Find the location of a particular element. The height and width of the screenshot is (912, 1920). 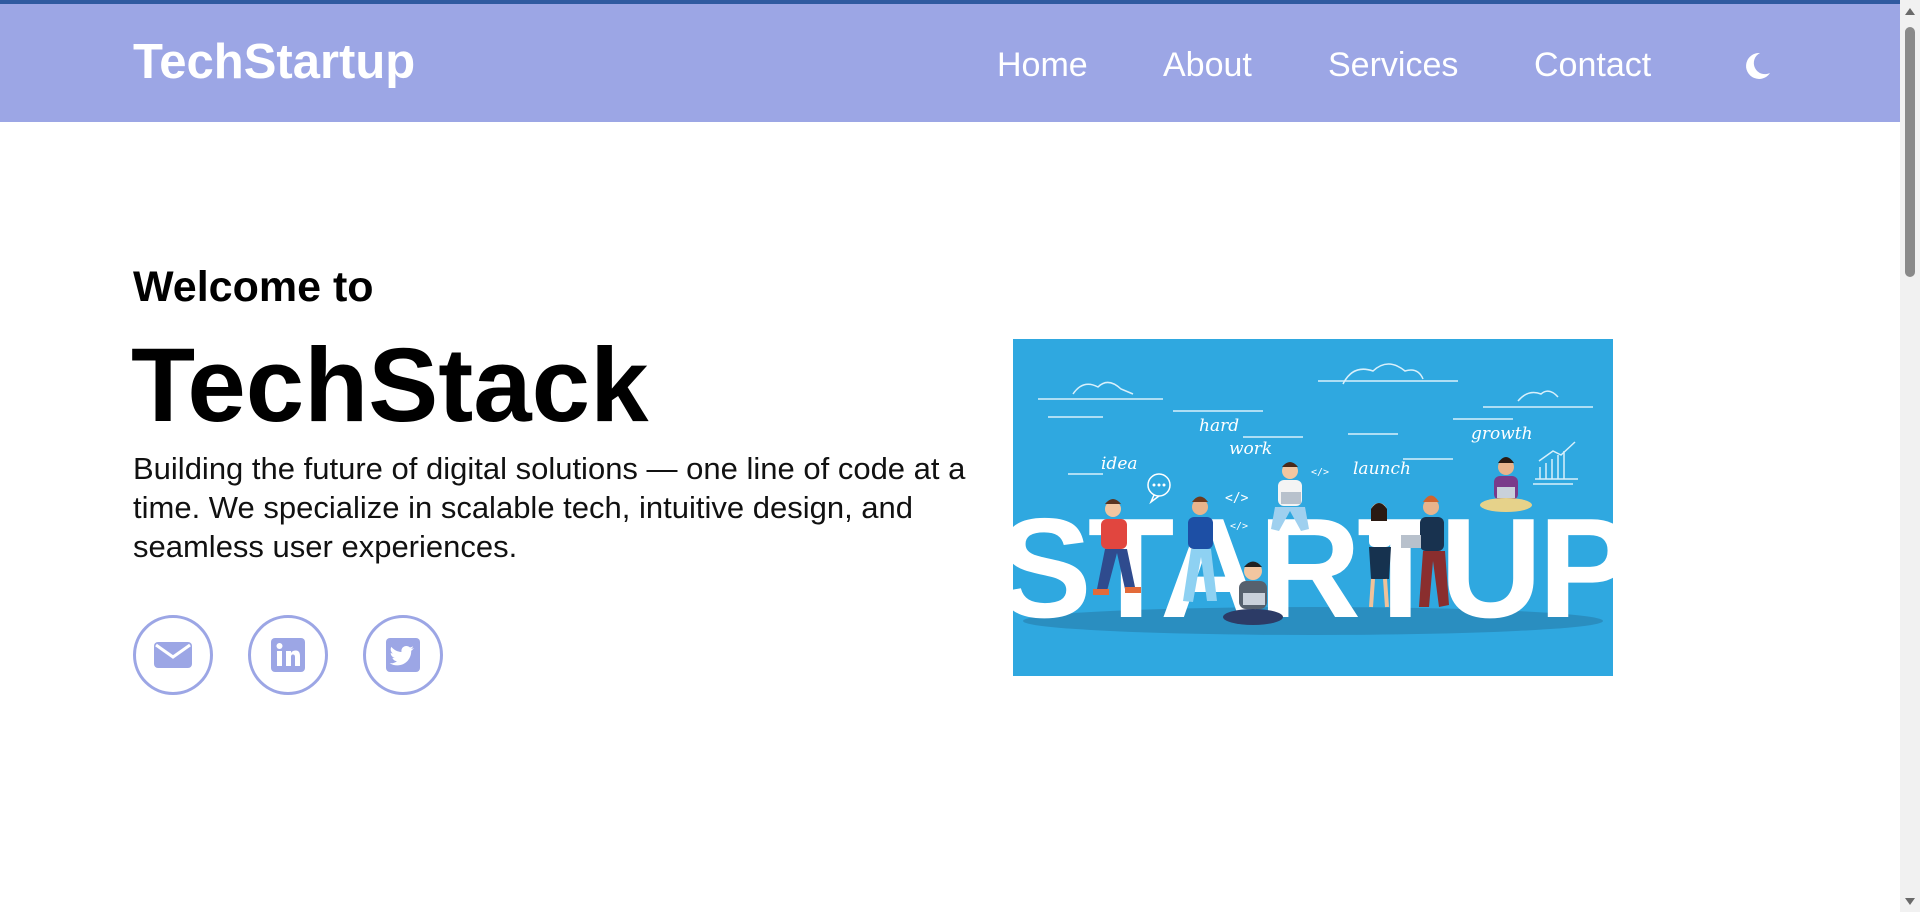

email-button is located at coordinates (173, 655).